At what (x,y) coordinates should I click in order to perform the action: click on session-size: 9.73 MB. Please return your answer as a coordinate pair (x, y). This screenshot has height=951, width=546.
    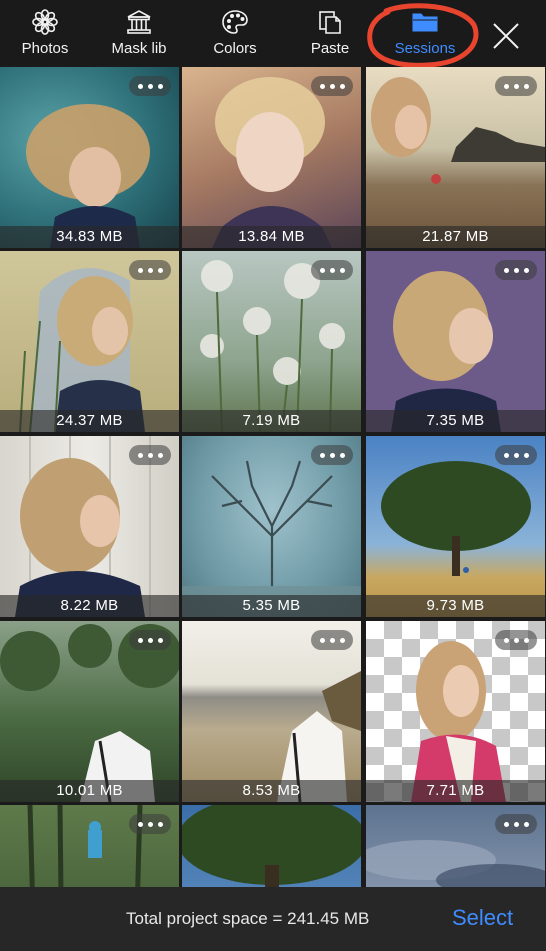
    Looking at the image, I should click on (455, 606).